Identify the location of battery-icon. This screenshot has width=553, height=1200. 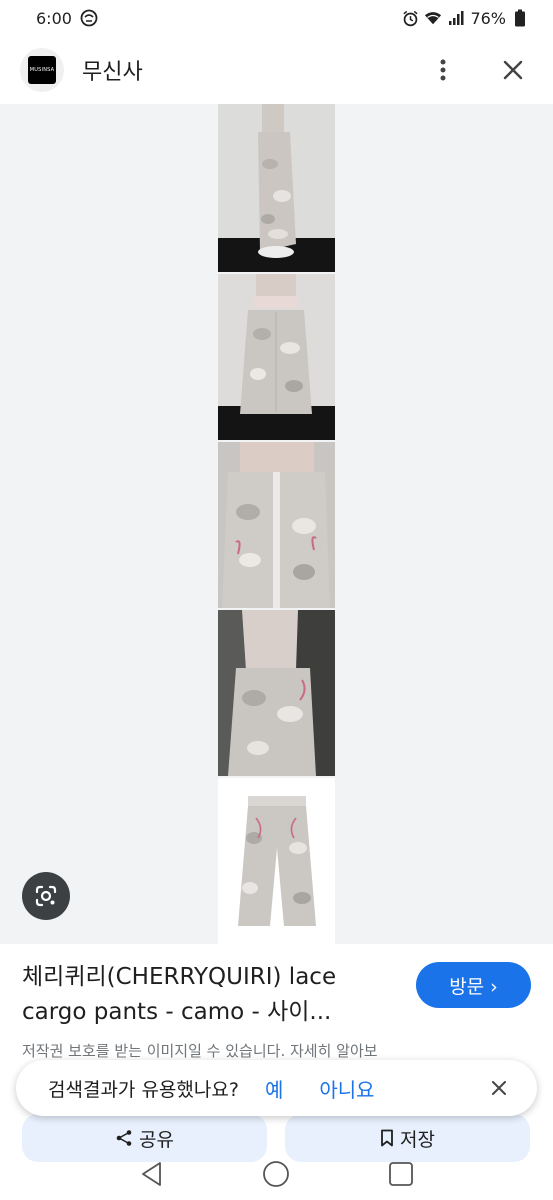
(520, 18).